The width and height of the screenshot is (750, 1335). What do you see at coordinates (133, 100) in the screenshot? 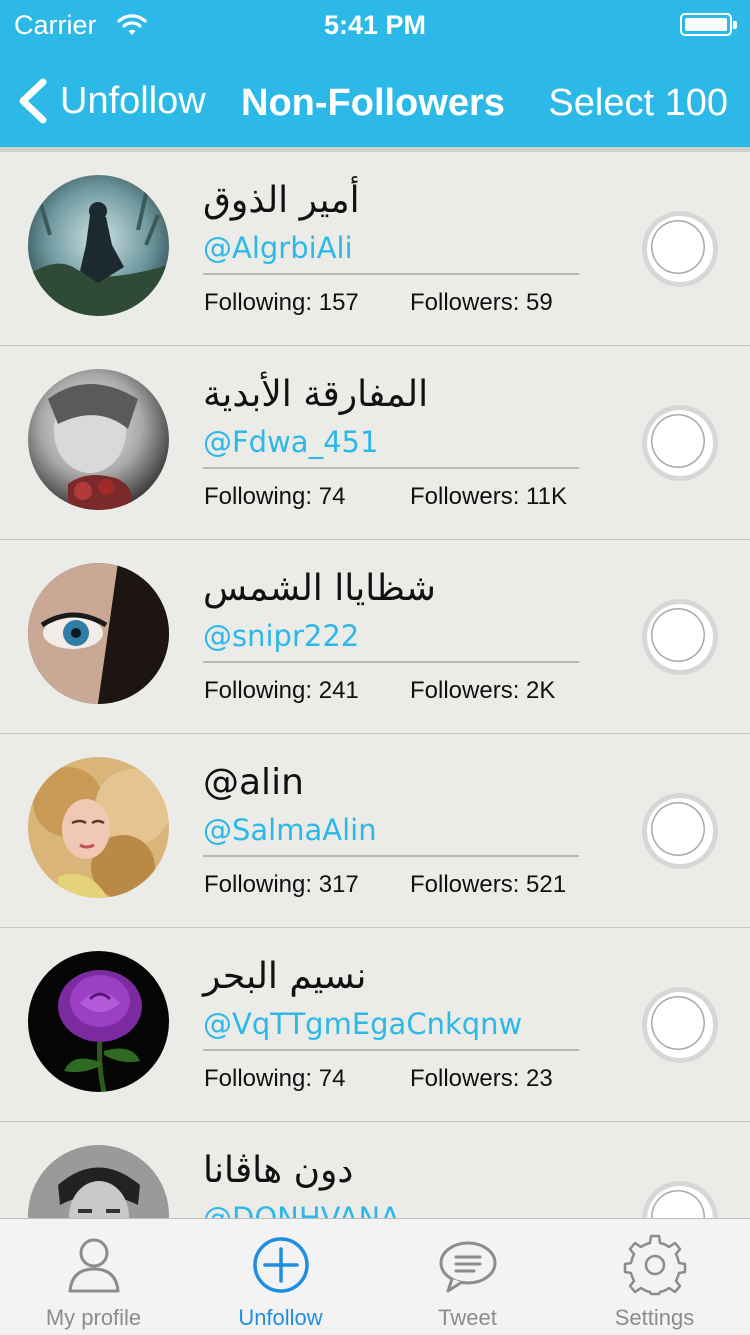
I see `back-button-label: Unfollow` at bounding box center [133, 100].